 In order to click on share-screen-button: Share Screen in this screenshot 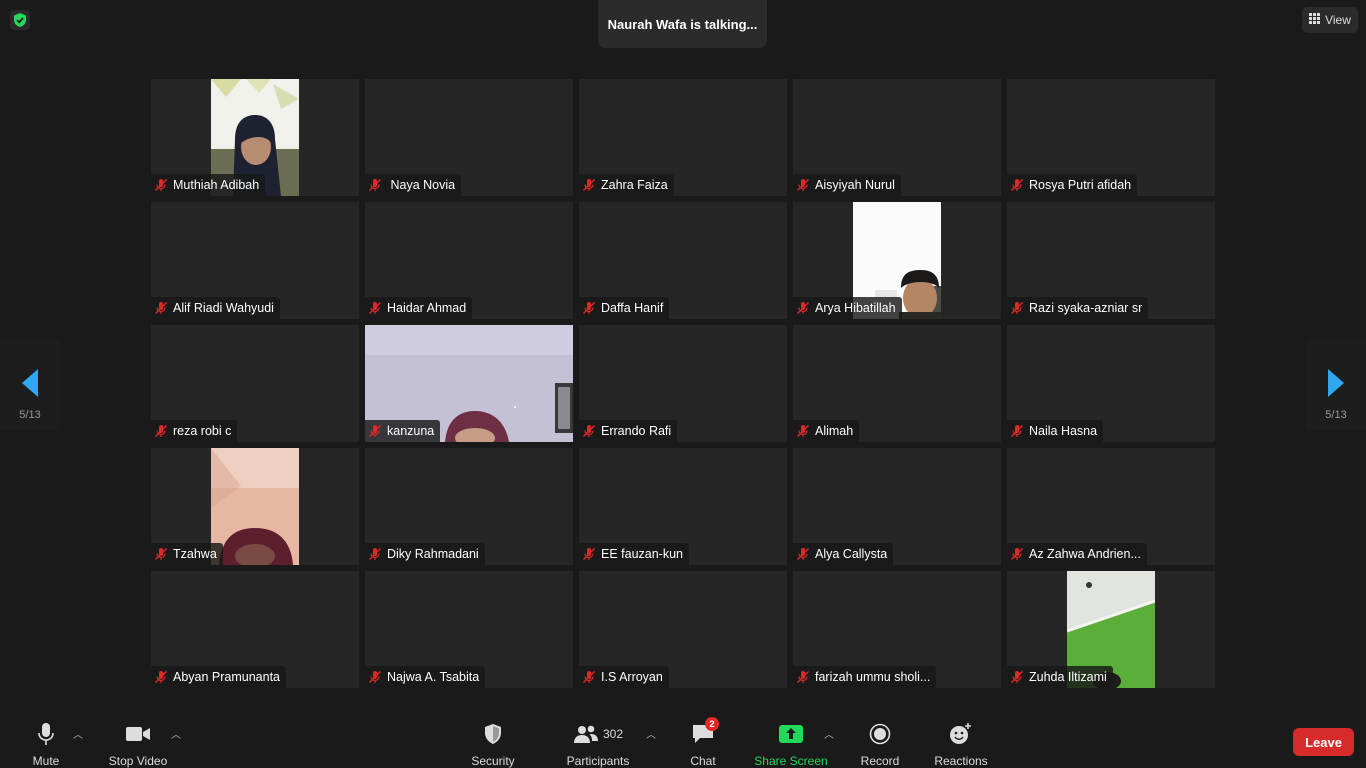, I will do `click(791, 738)`.